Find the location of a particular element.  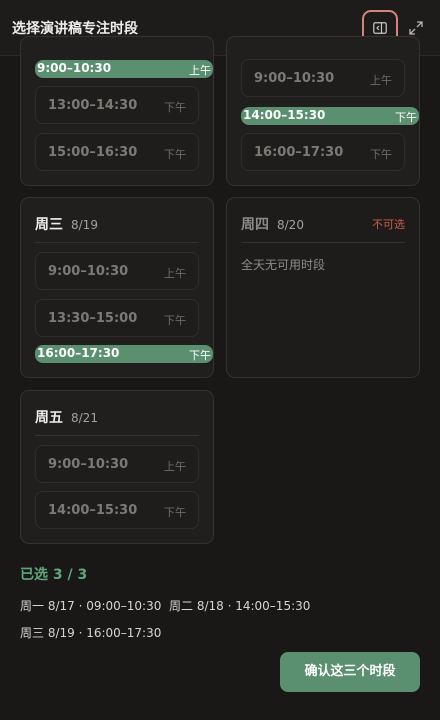

slot-time: 13:30–15:00 is located at coordinates (93, 318).